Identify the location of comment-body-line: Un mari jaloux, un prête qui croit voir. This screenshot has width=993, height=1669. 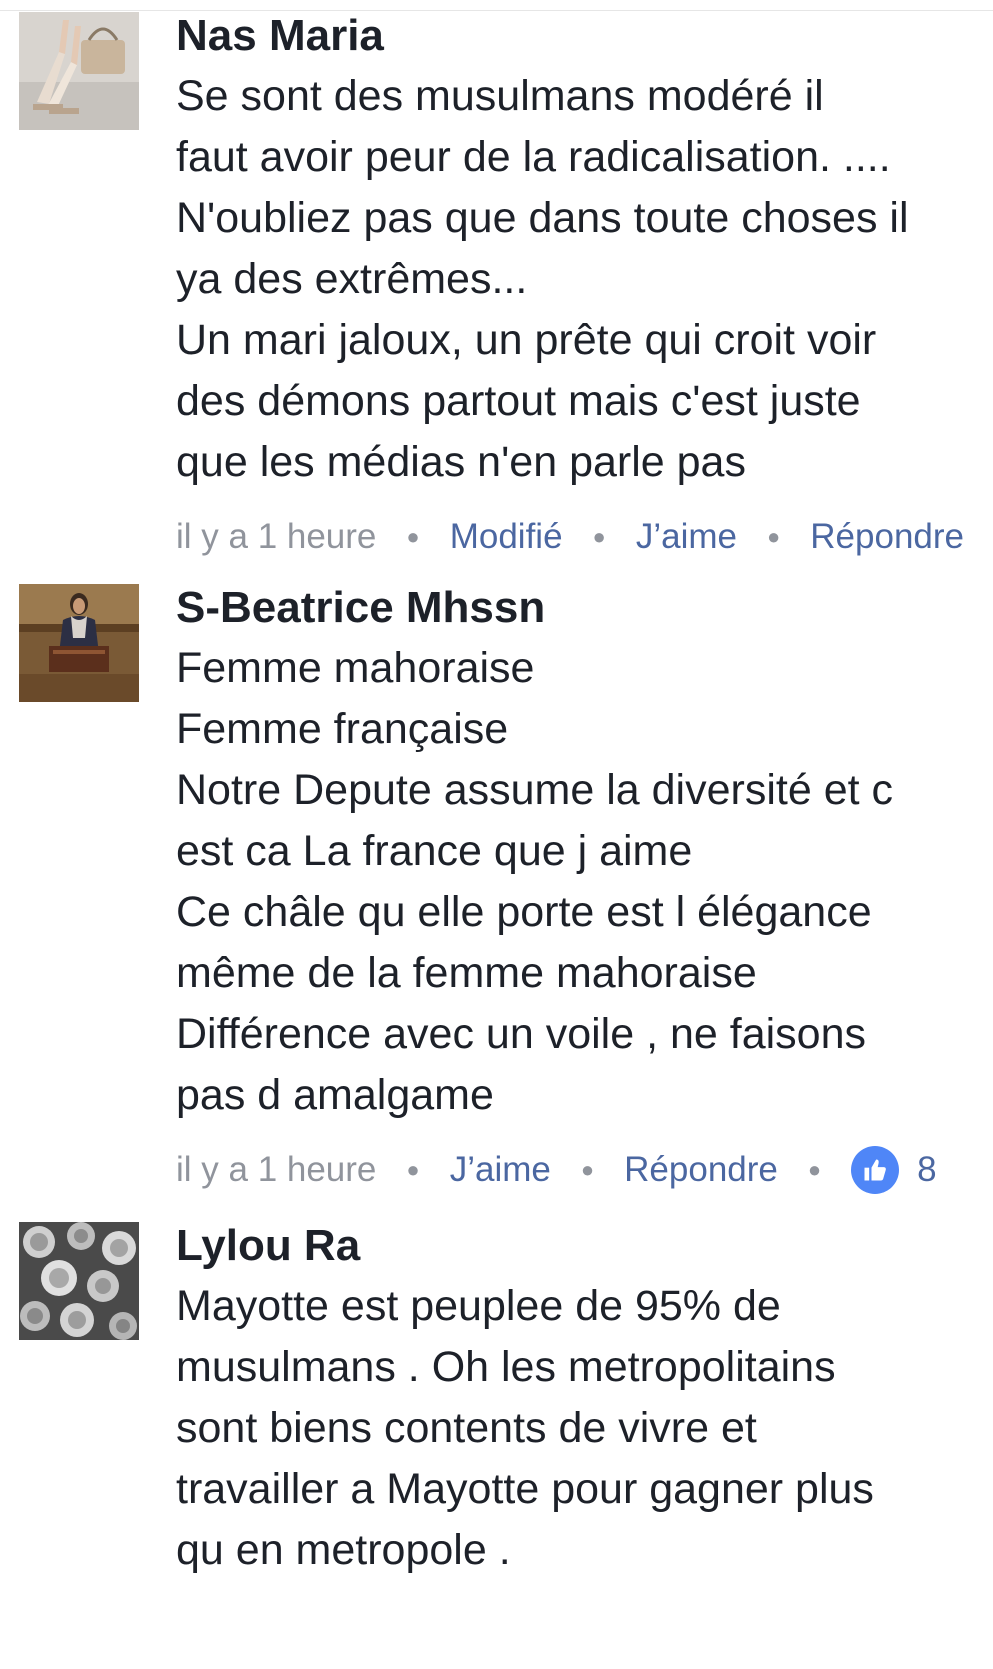
(526, 340).